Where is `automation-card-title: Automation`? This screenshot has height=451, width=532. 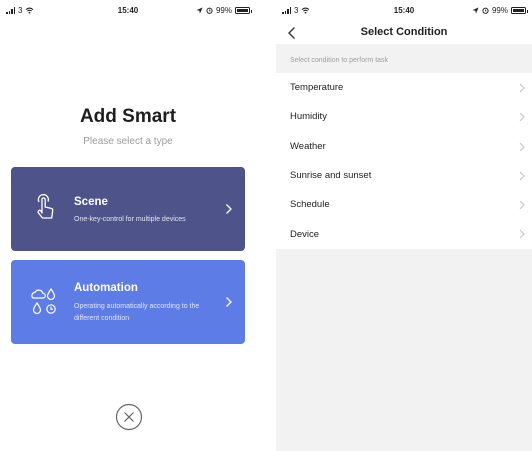 automation-card-title: Automation is located at coordinates (106, 288).